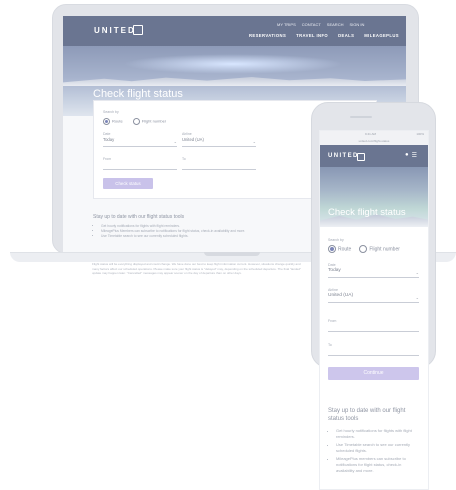 The height and width of the screenshot is (490, 456). I want to click on laptop-notch, so click(232, 254).